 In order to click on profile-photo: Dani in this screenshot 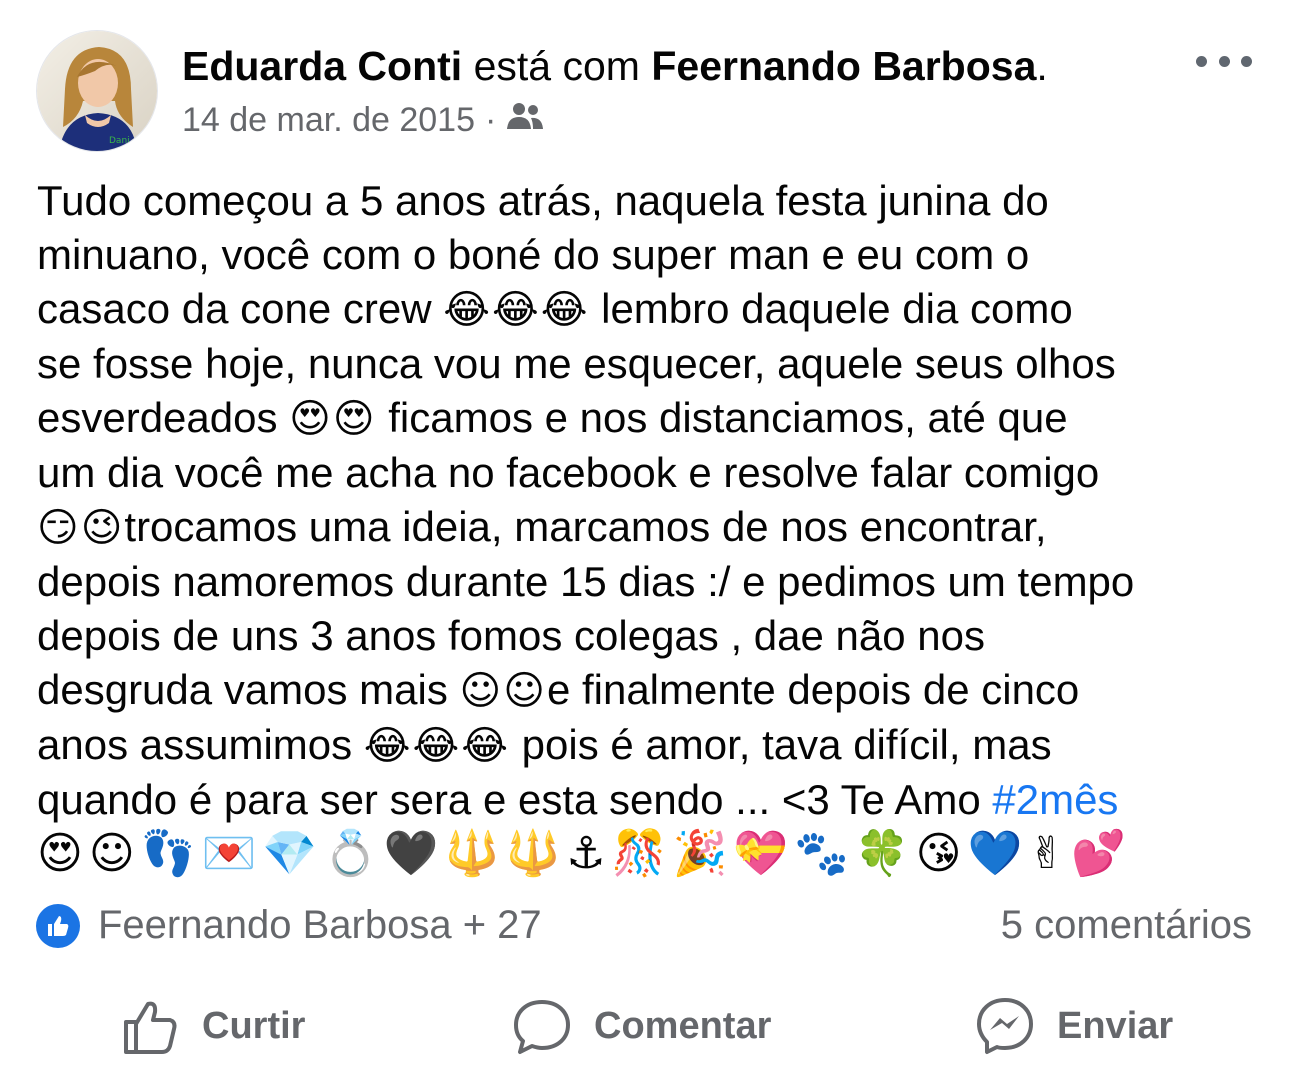, I will do `click(97, 91)`.